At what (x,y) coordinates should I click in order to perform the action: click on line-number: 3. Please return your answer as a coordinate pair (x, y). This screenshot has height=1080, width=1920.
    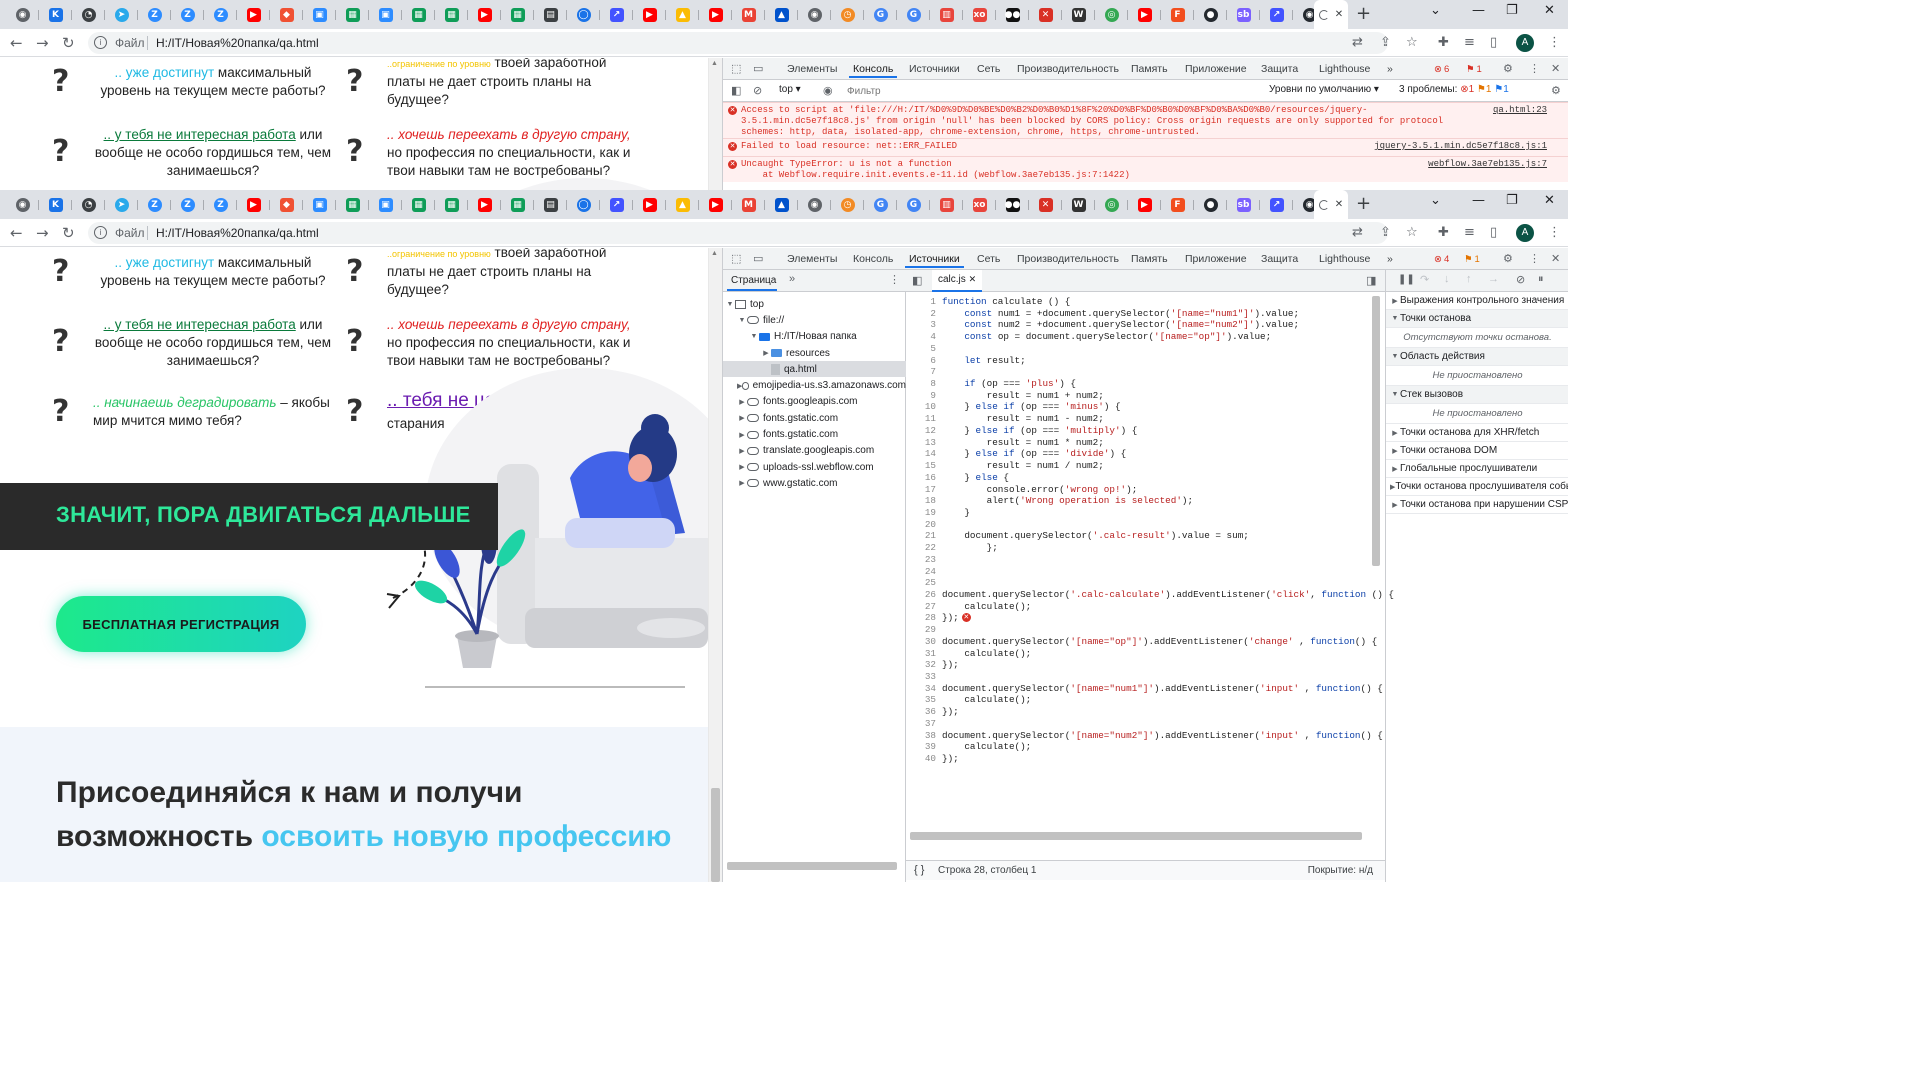
    Looking at the image, I should click on (921, 325).